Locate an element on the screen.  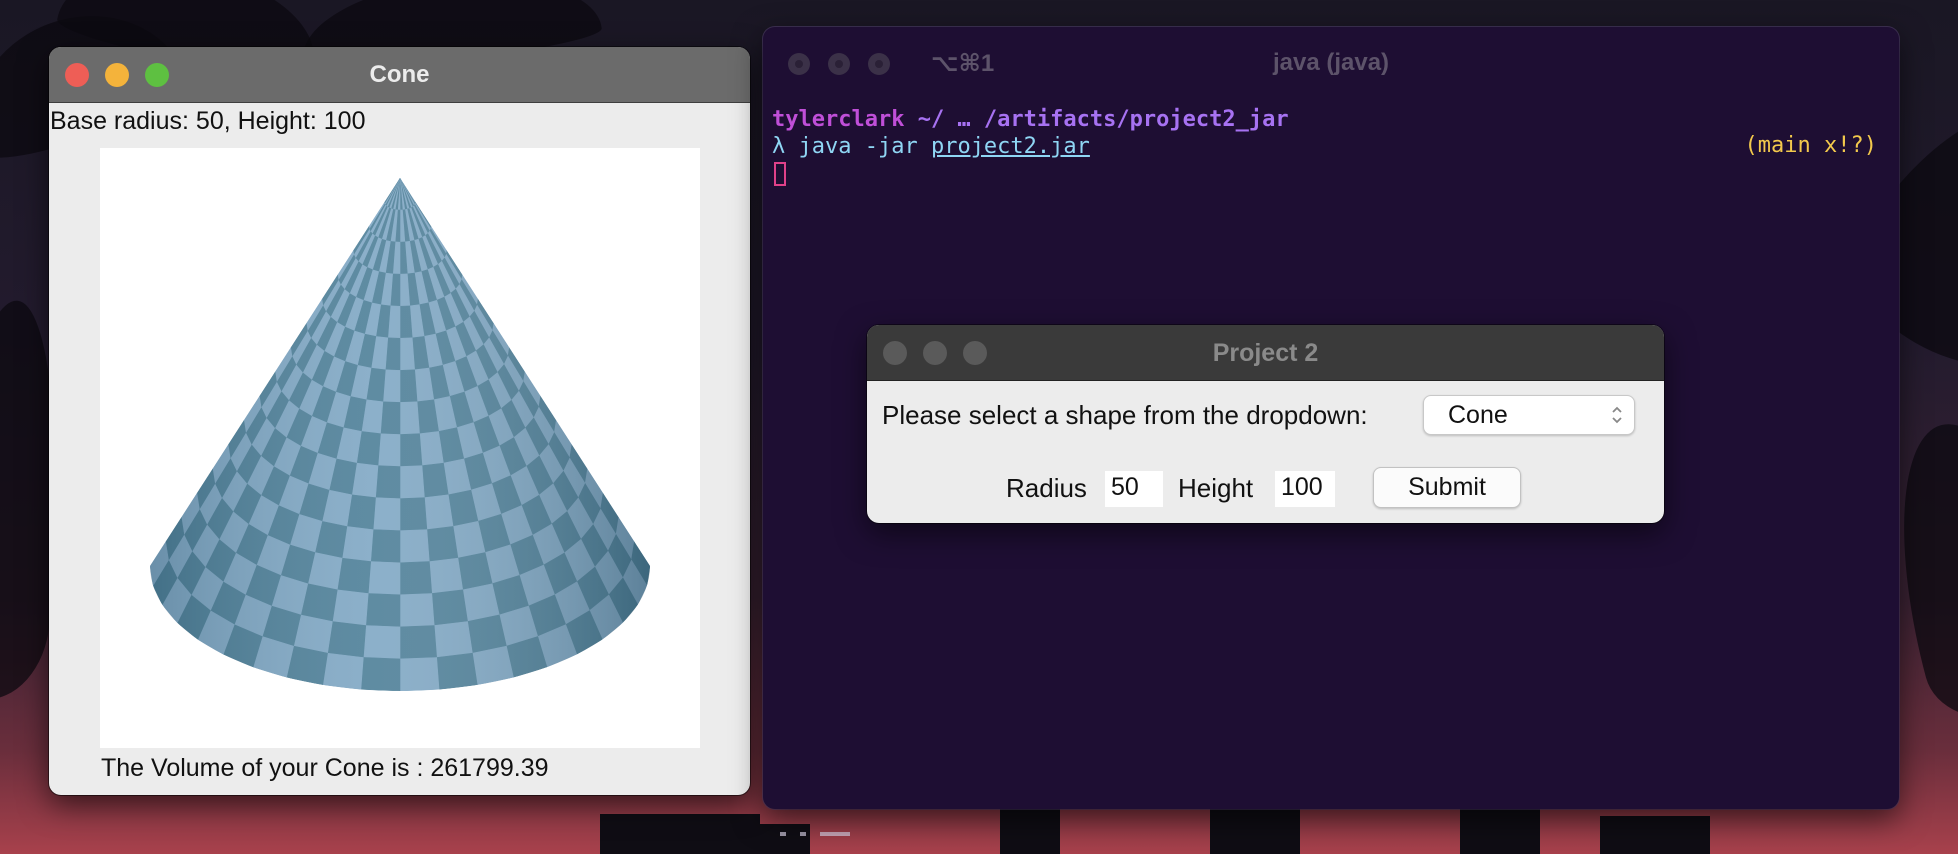
height-input: 100 is located at coordinates (1305, 489).